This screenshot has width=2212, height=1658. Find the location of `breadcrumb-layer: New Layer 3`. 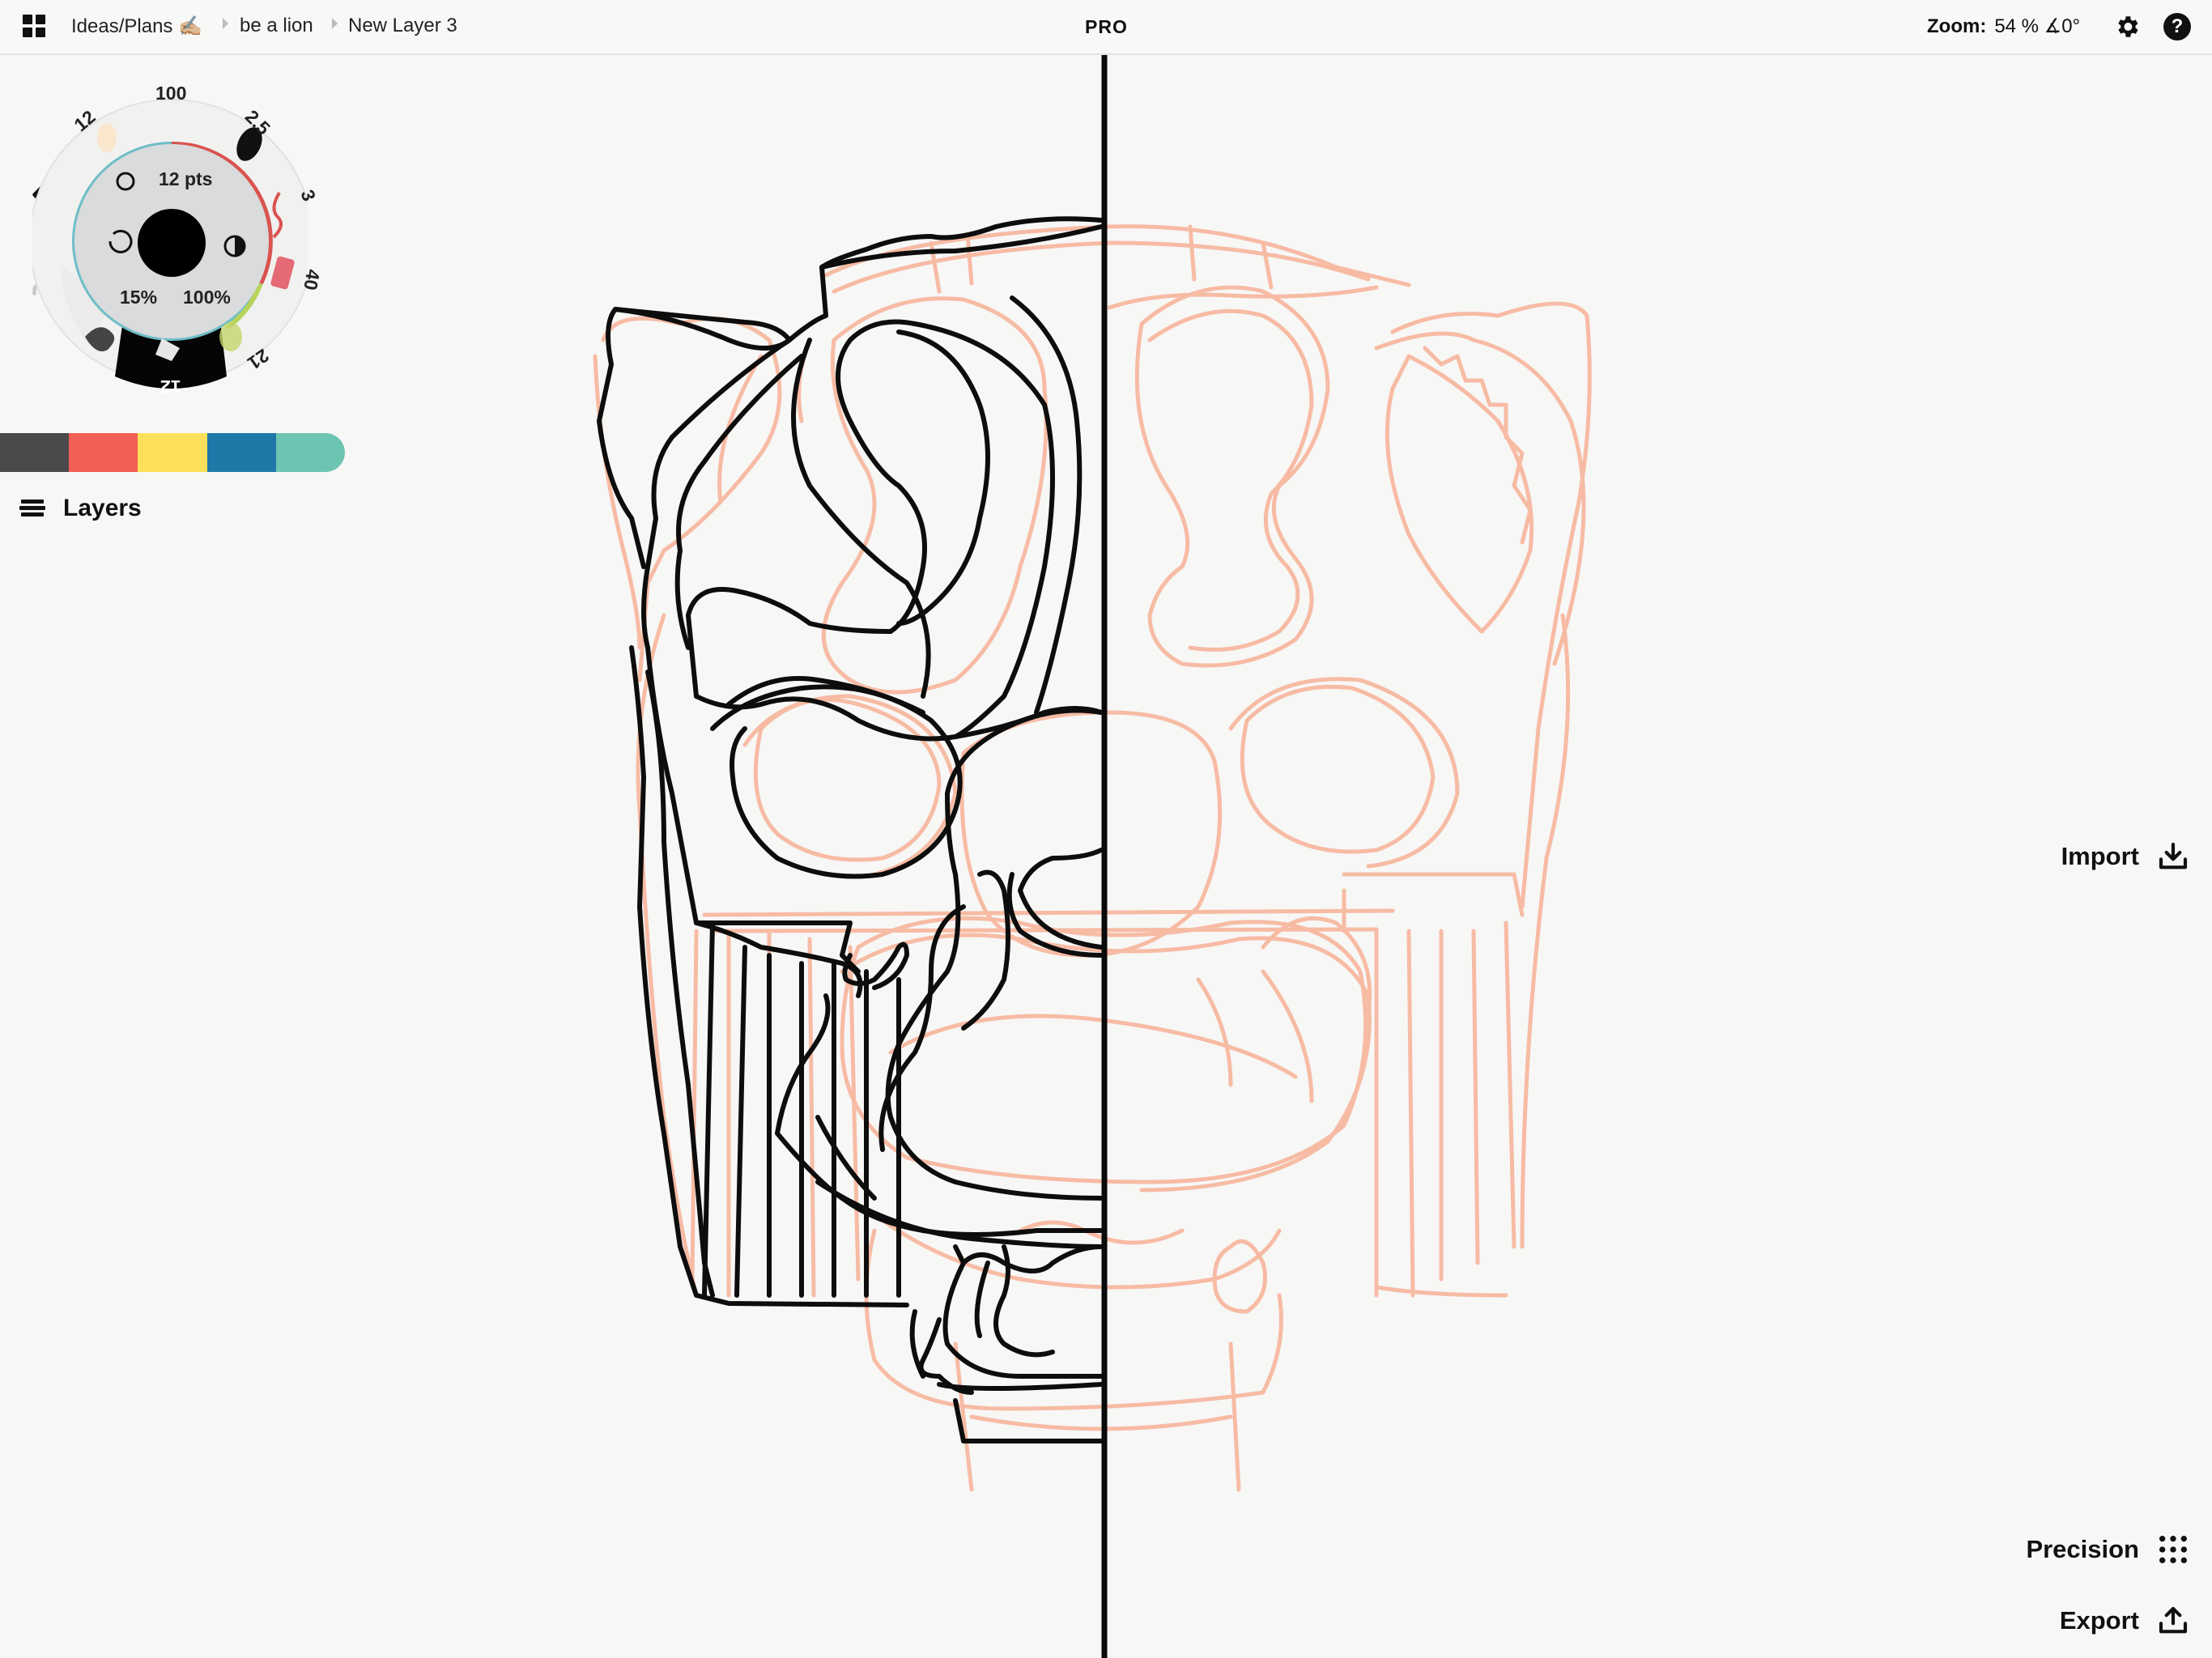

breadcrumb-layer: New Layer 3 is located at coordinates (403, 26).